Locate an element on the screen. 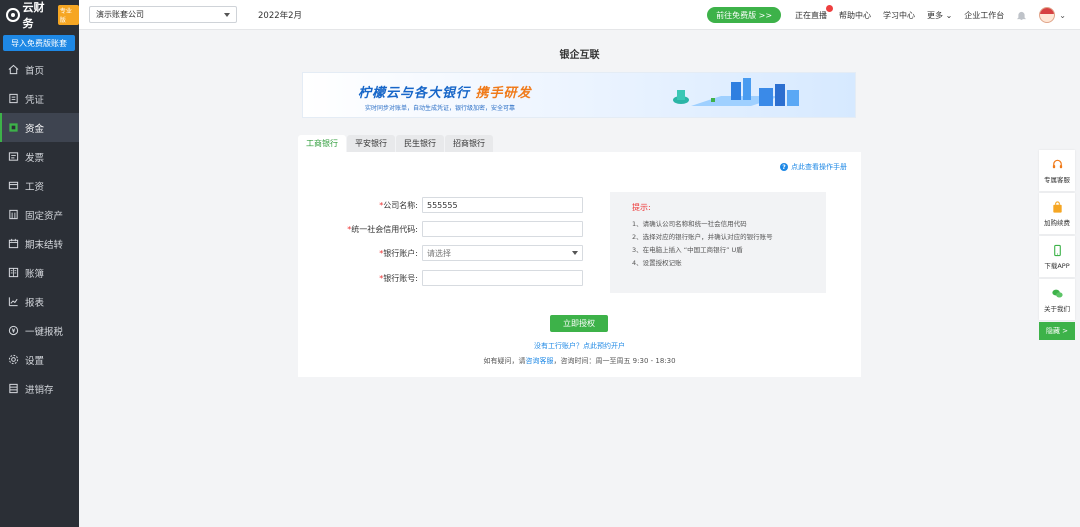 Image resolution: width=1080 pixels, height=527 pixels. credit-code-field is located at coordinates (502, 229).